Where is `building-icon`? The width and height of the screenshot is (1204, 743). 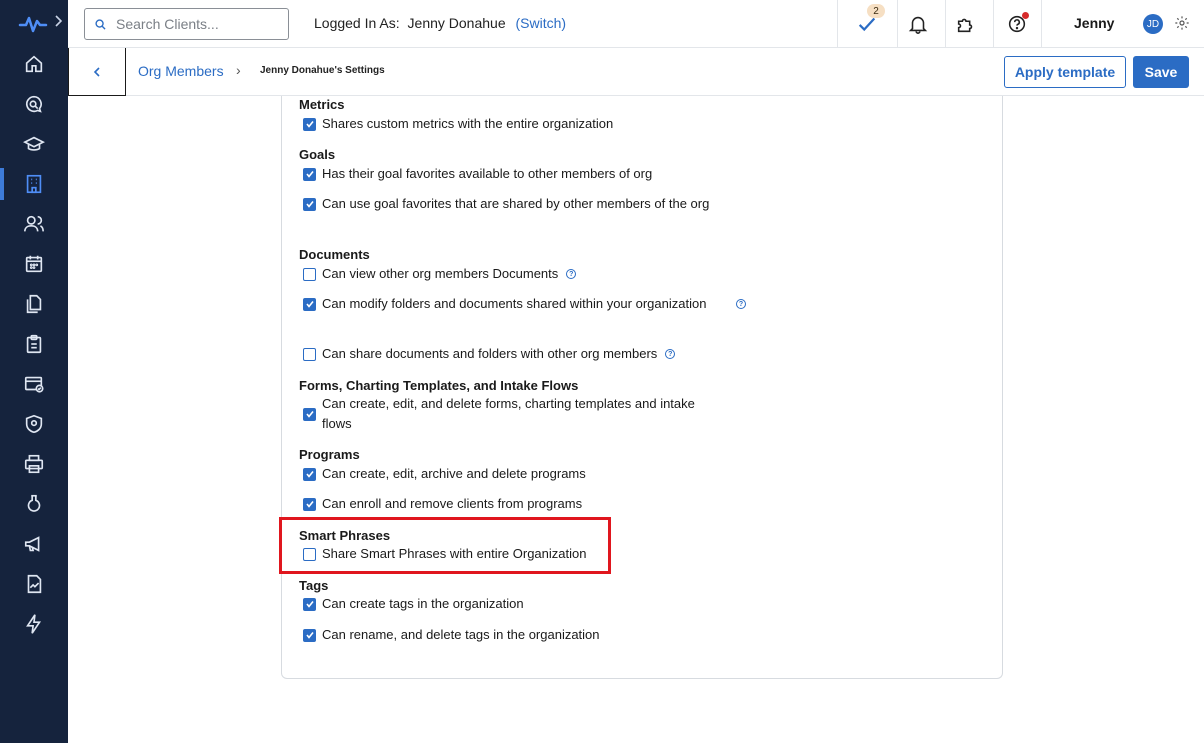 building-icon is located at coordinates (34, 184).